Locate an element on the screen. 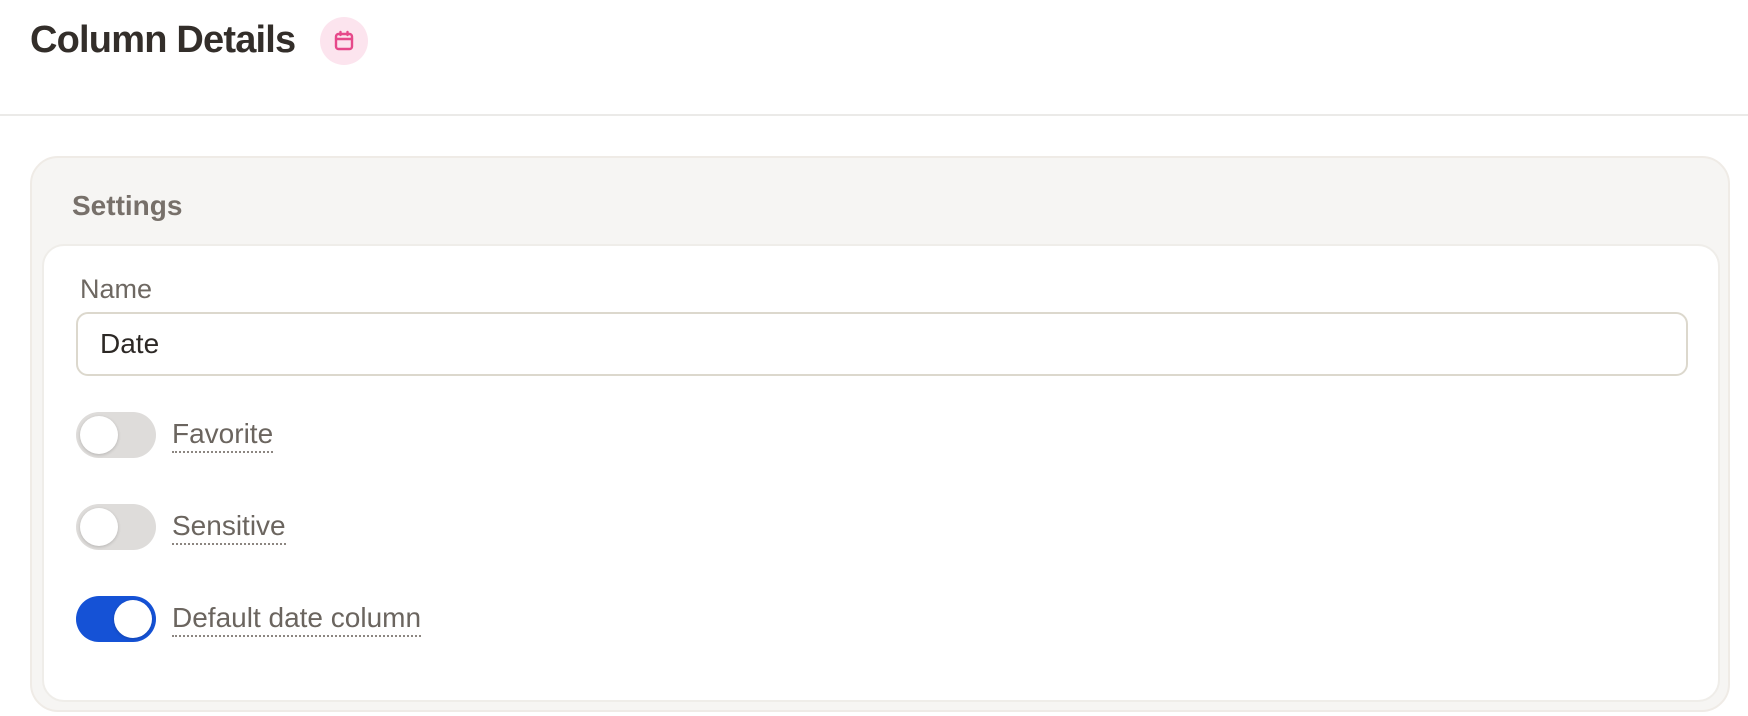  sensitive-toggle-row: Sensitive is located at coordinates (181, 527).